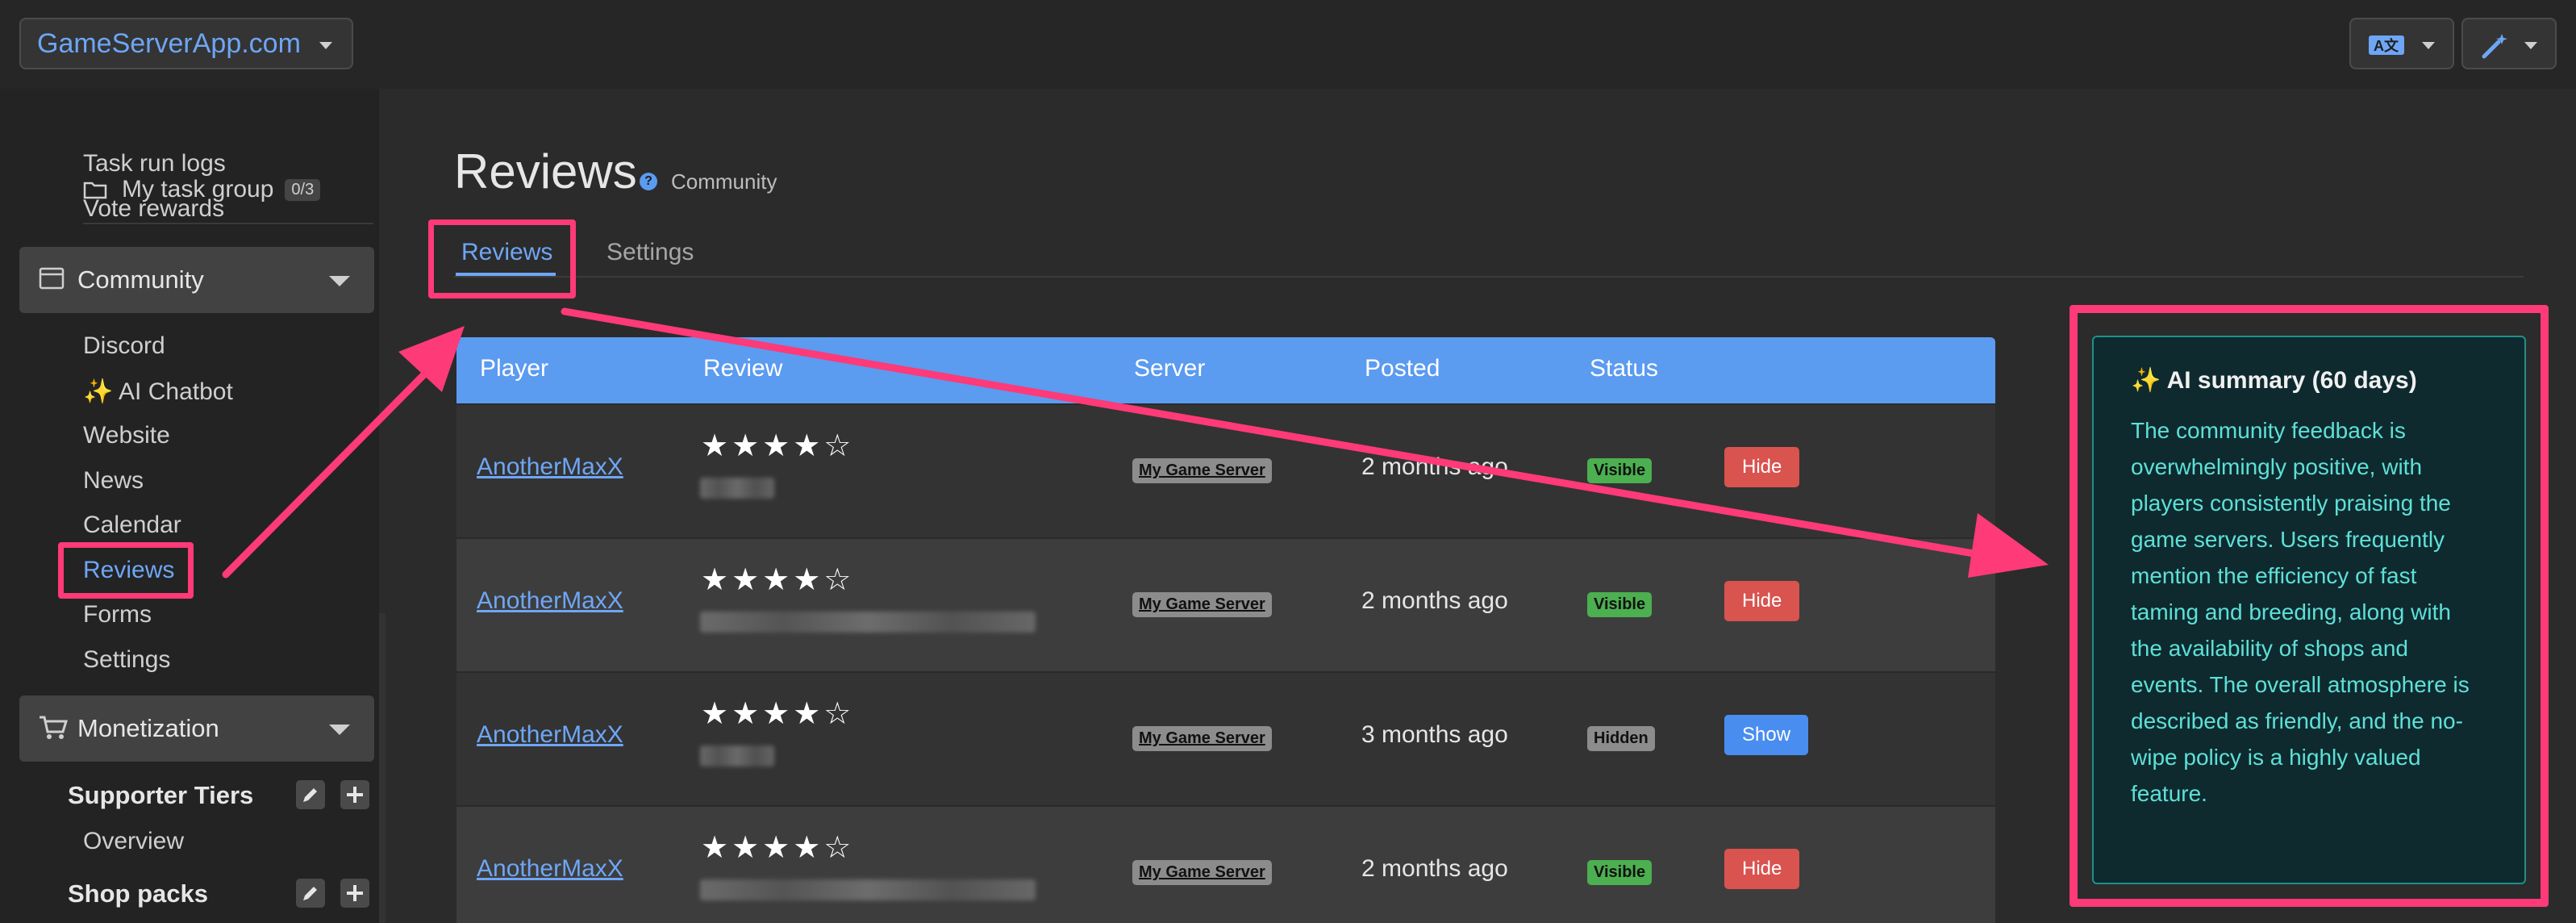 The height and width of the screenshot is (923, 2576). I want to click on column-header-review: Review, so click(743, 368).